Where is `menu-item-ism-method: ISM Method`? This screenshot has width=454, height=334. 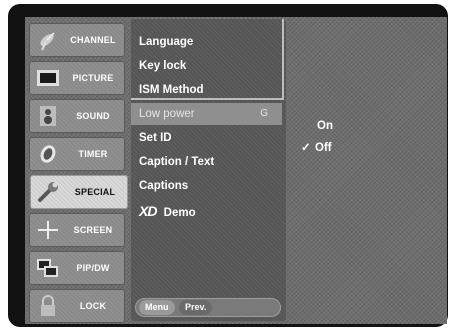
menu-item-ism-method: ISM Method is located at coordinates (171, 90).